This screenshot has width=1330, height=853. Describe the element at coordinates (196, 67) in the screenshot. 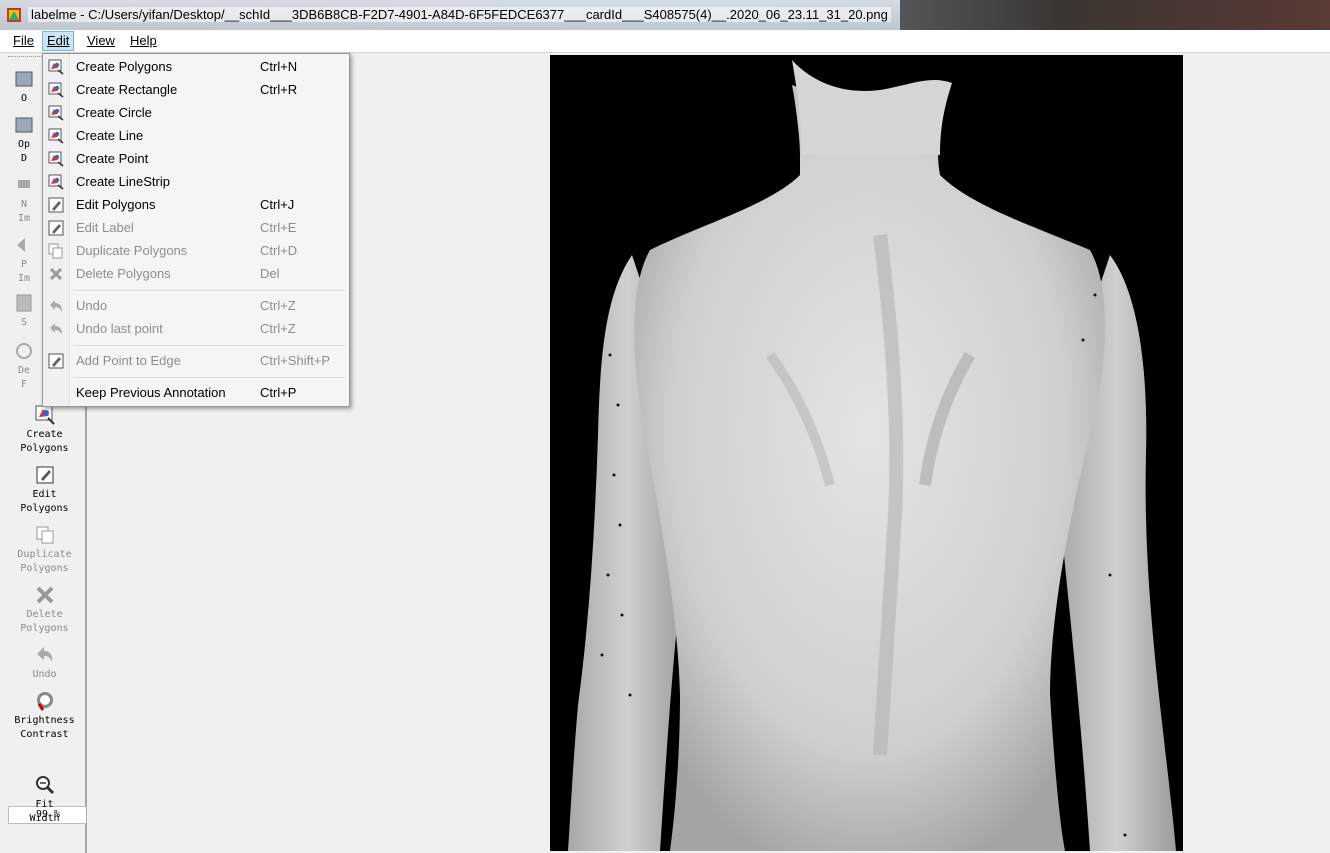

I see `menu-item-create-polygons: Create Polygons Ctrl+N` at that location.